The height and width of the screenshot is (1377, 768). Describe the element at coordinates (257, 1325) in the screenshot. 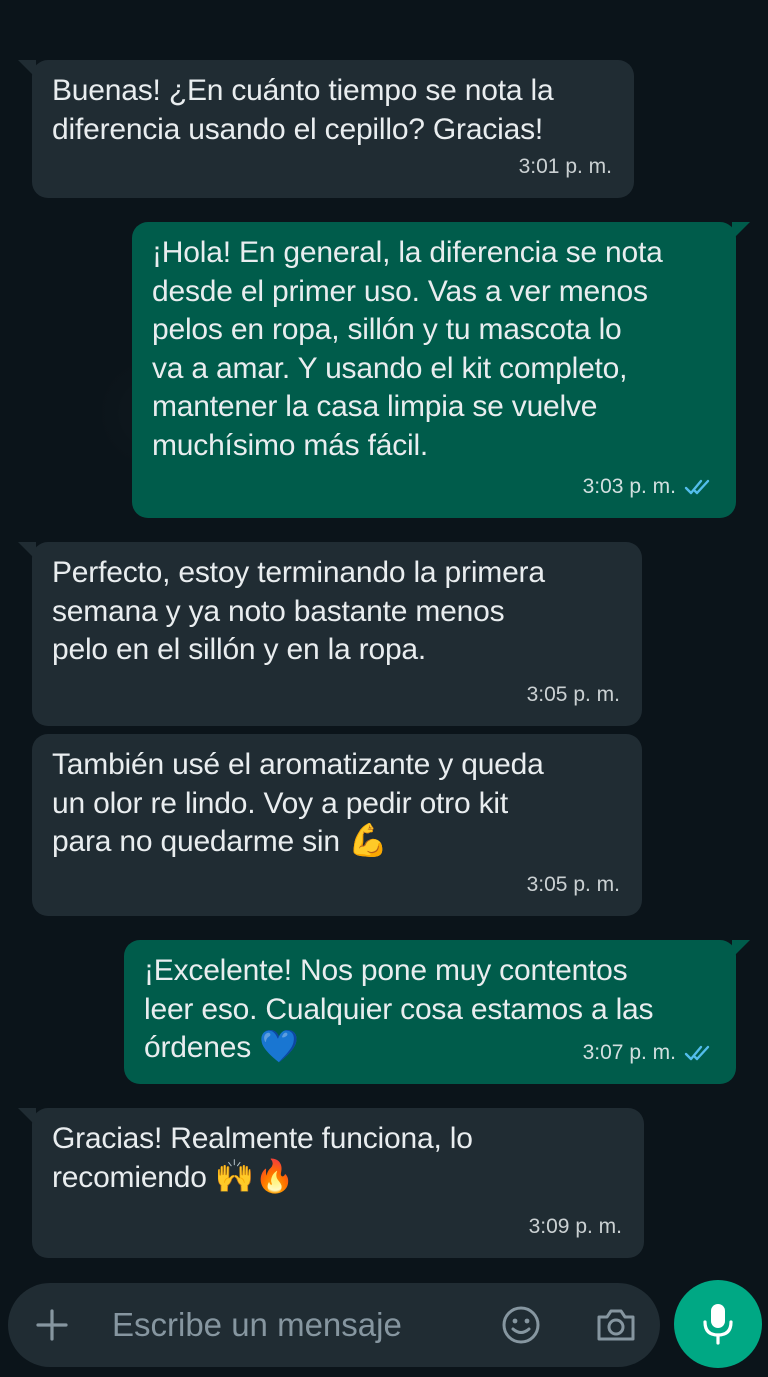

I see `message-input: Escribe un mensaje` at that location.